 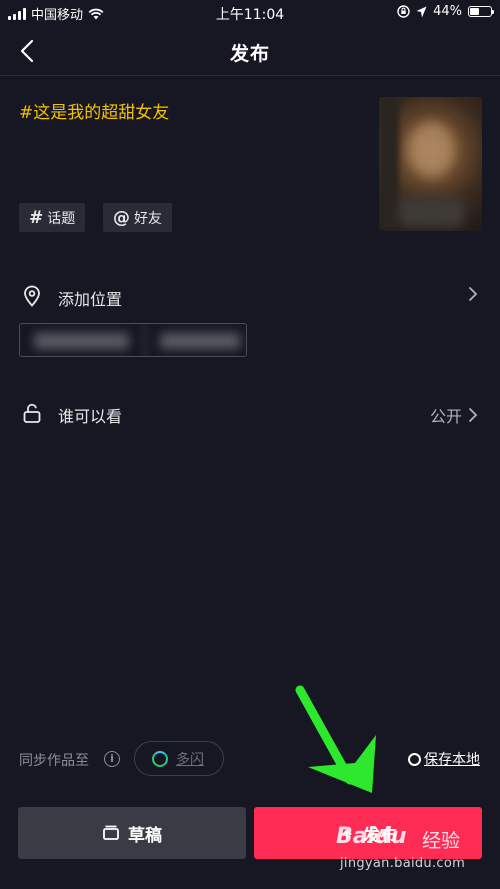 I want to click on caption-input: #这是我的超甜女友, so click(x=94, y=110).